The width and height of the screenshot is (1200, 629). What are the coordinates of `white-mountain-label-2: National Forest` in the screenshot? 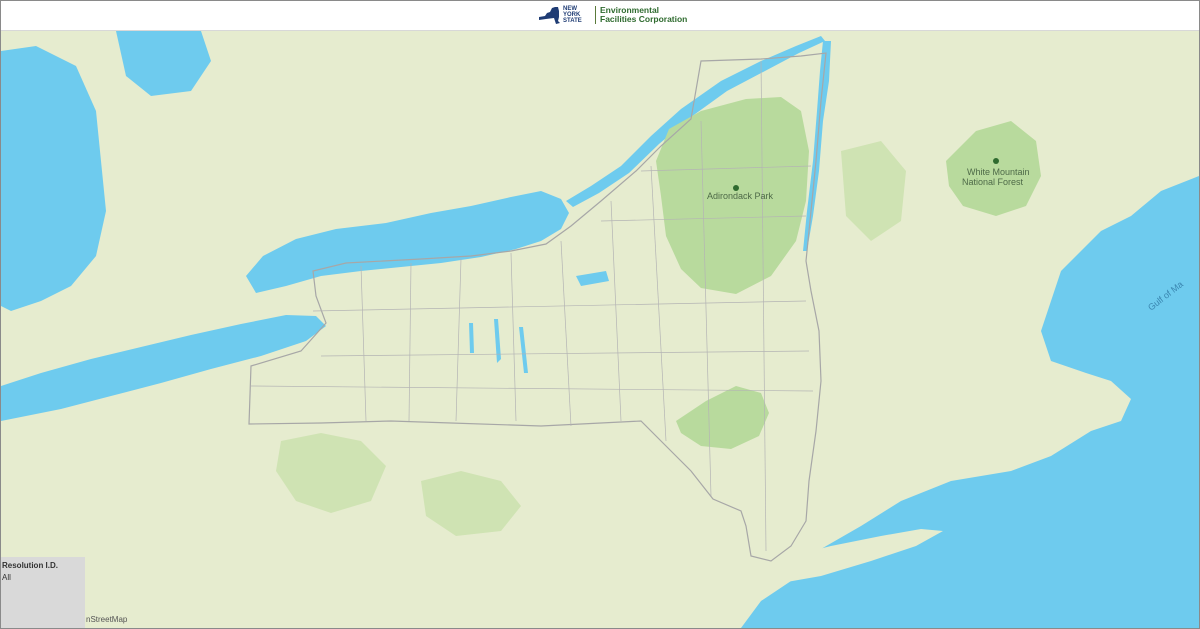 It's located at (993, 182).